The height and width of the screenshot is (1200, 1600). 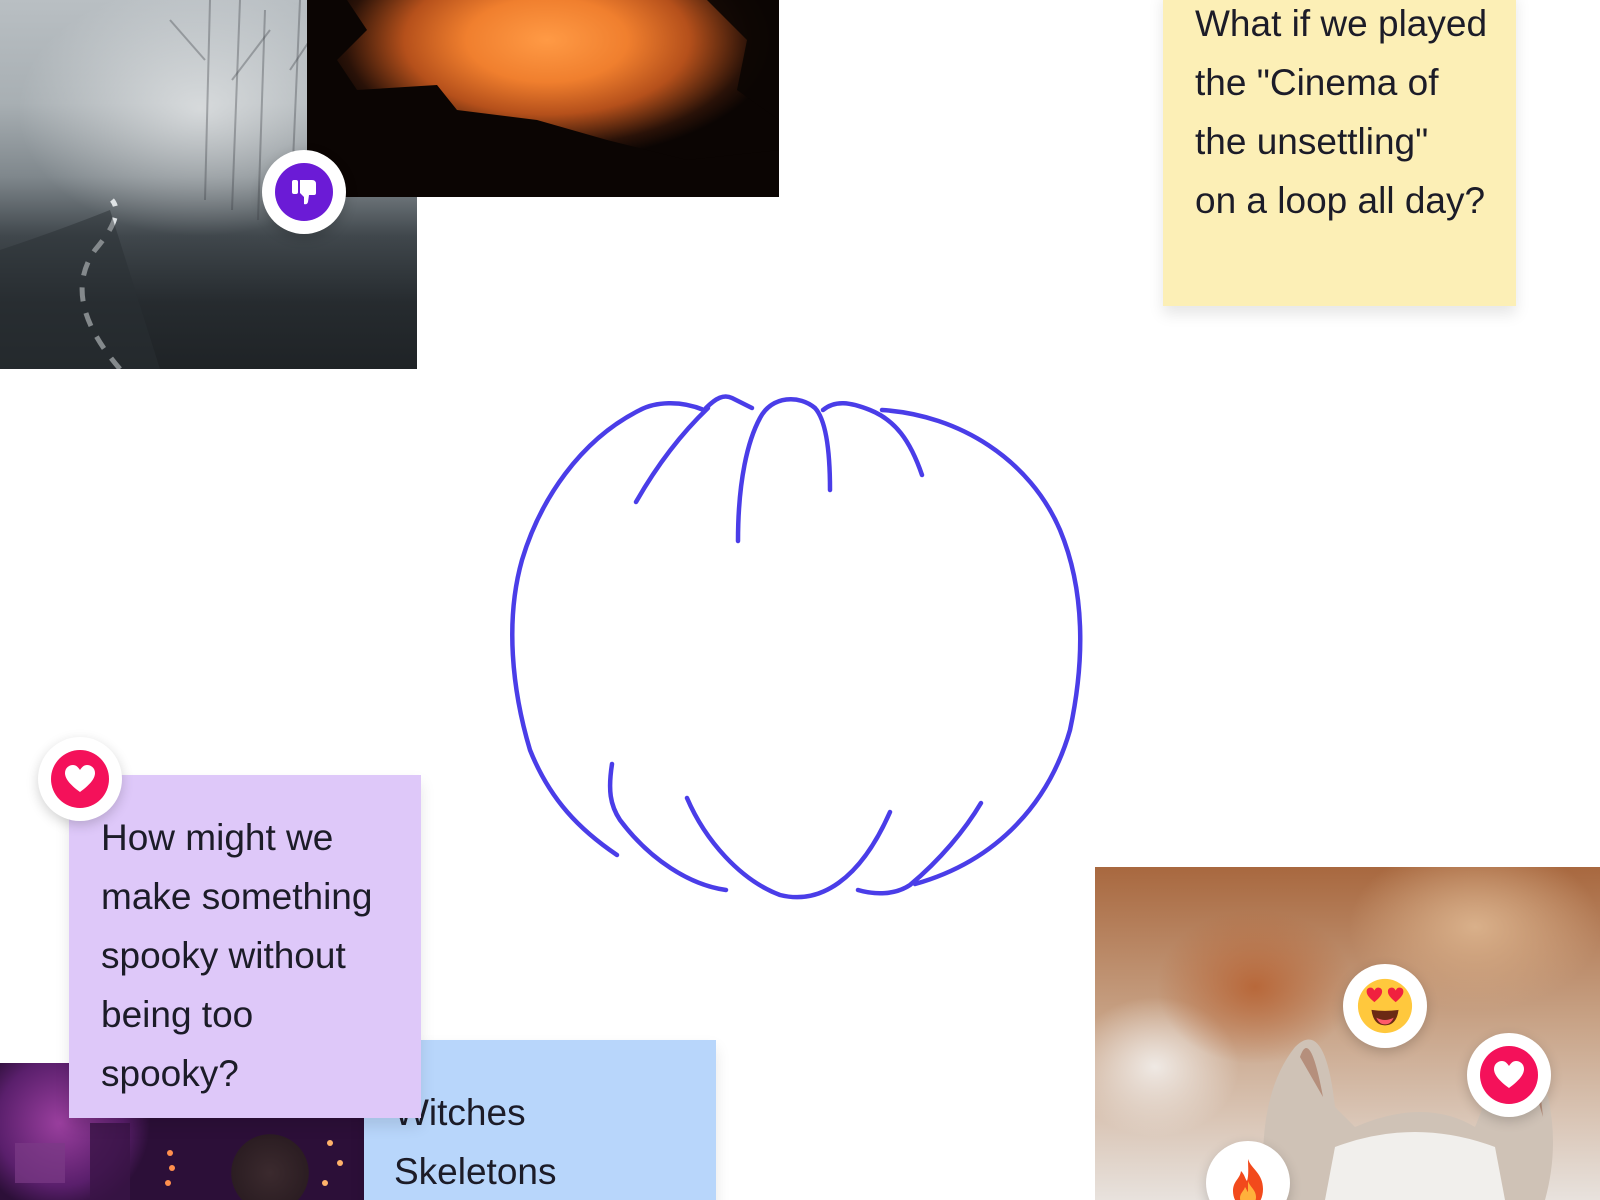 What do you see at coordinates (1408, 1119) in the screenshot?
I see `dog-image` at bounding box center [1408, 1119].